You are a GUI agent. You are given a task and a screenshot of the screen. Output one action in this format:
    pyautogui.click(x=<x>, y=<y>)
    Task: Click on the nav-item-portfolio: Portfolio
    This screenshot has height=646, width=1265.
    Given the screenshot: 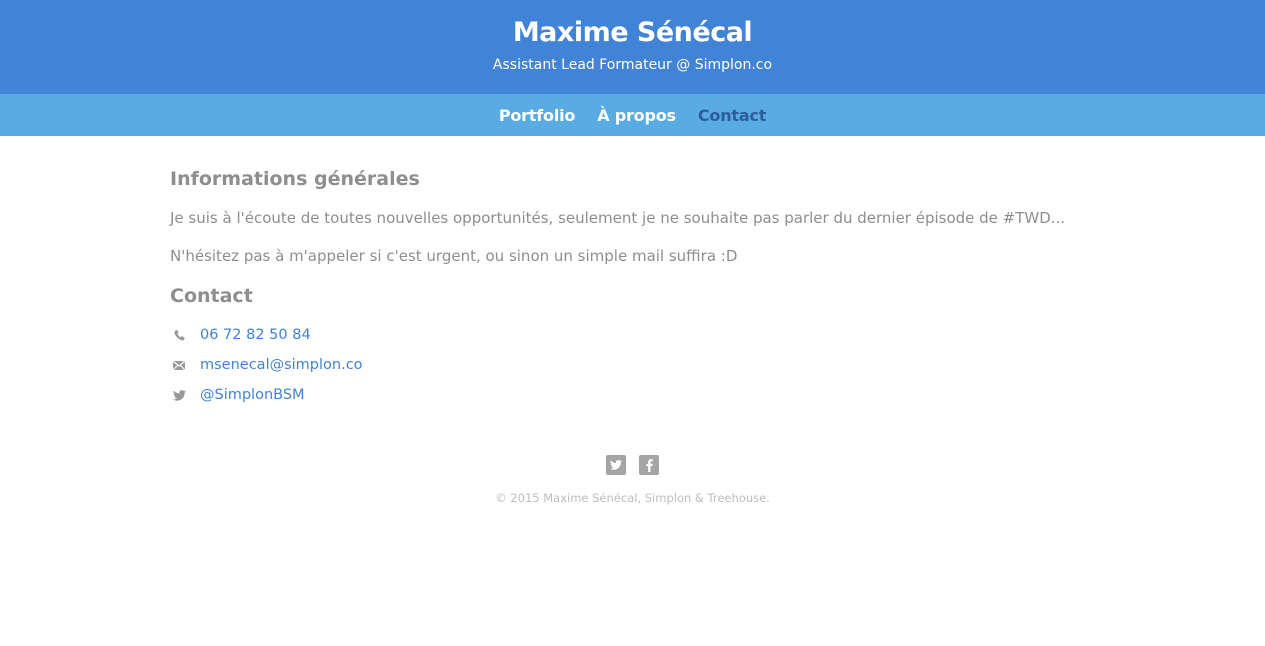 What is the action you would take?
    pyautogui.click(x=537, y=115)
    